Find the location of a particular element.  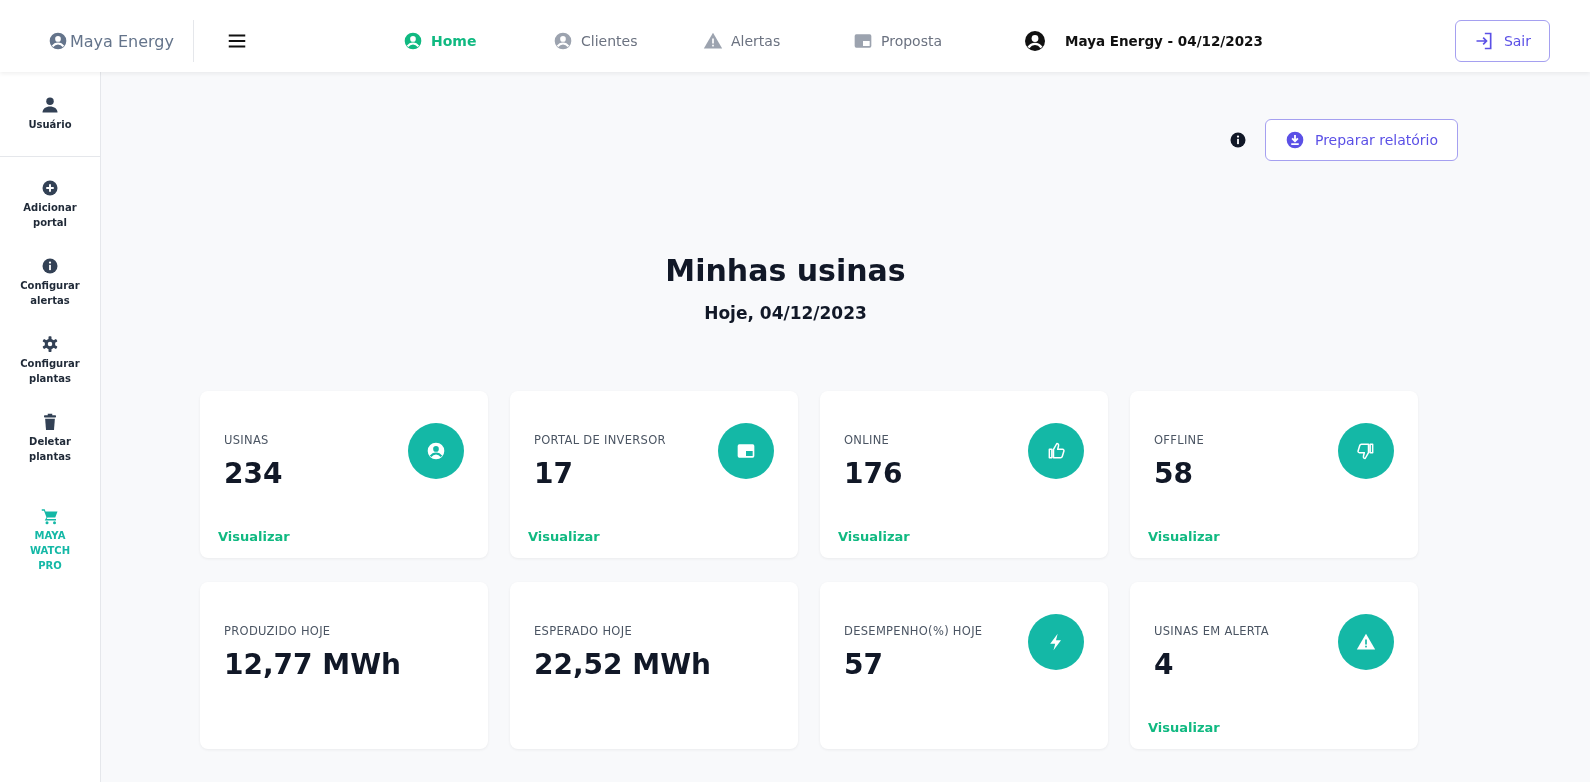

stat-label: USINAS is located at coordinates (247, 440).